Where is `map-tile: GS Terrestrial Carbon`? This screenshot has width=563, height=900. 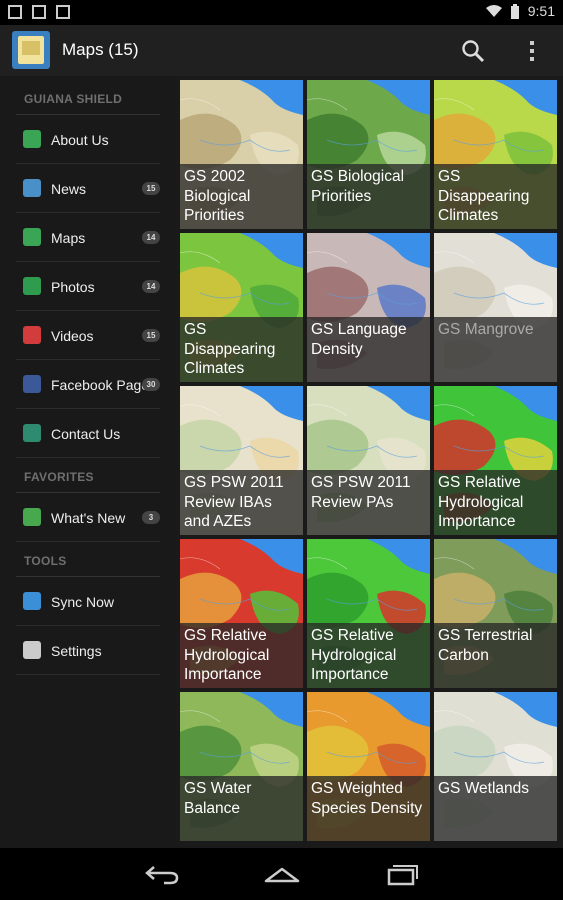 map-tile: GS Terrestrial Carbon is located at coordinates (495, 613).